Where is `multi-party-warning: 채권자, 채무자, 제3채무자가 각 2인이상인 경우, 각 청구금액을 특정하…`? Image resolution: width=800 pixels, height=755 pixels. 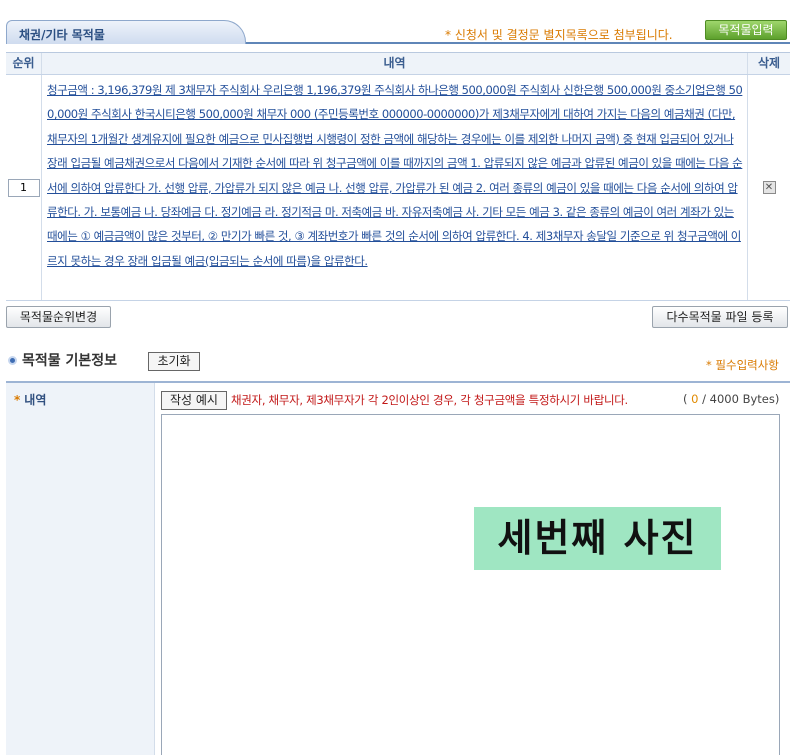 multi-party-warning: 채권자, 채무자, 제3채무자가 각 2인이상인 경우, 각 청구금액을 특정하… is located at coordinates (429, 400).